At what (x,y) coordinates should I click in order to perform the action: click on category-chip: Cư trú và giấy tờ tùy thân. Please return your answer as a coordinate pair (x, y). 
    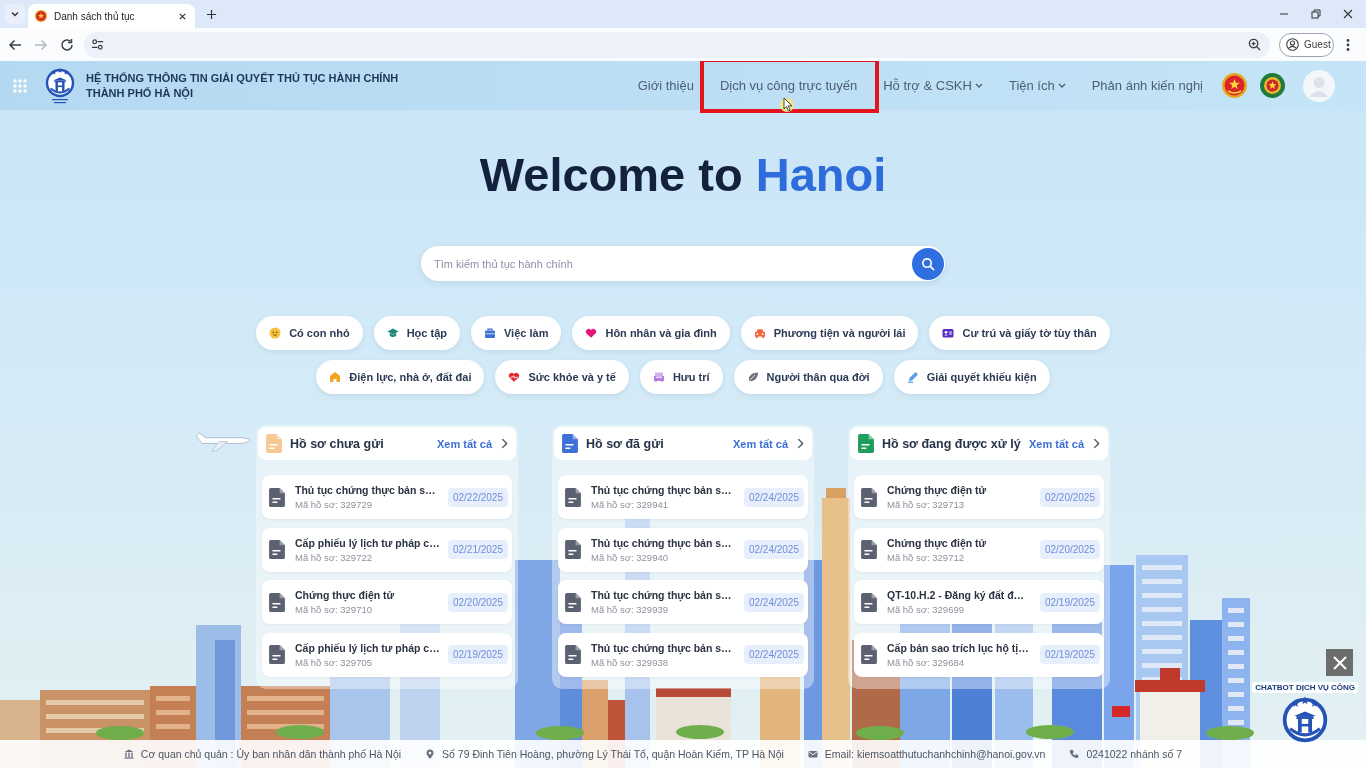
    Looking at the image, I should click on (1019, 333).